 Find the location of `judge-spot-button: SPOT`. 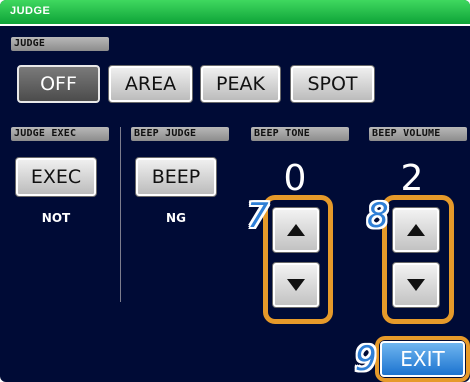

judge-spot-button: SPOT is located at coordinates (332, 84).